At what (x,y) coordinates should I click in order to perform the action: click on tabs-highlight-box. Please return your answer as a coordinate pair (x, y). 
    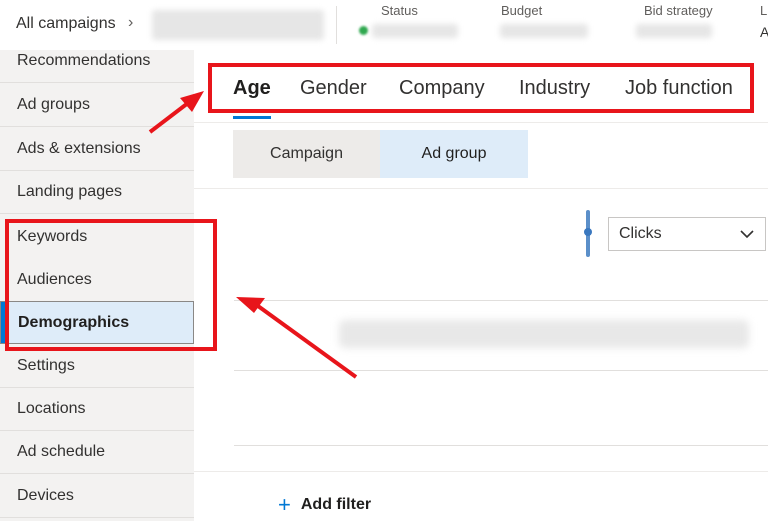
    Looking at the image, I should click on (481, 88).